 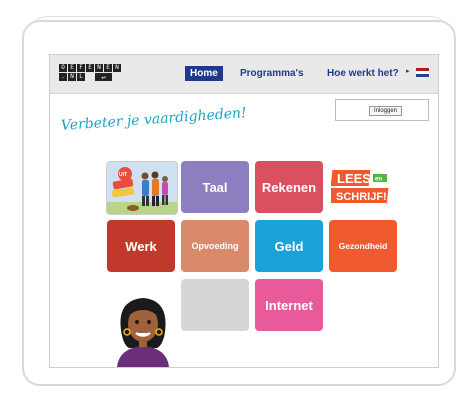 What do you see at coordinates (354, 178) in the screenshot?
I see `svg-text: LEES` at bounding box center [354, 178].